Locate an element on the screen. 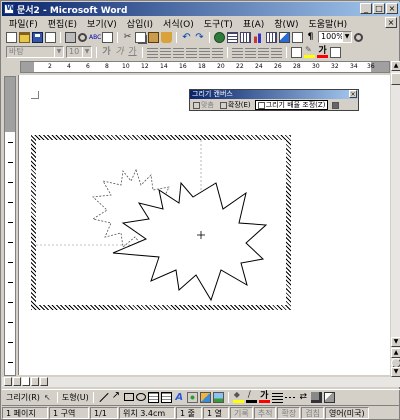 This screenshot has height=420, width=400. rectangle-tool-icon is located at coordinates (128, 397).